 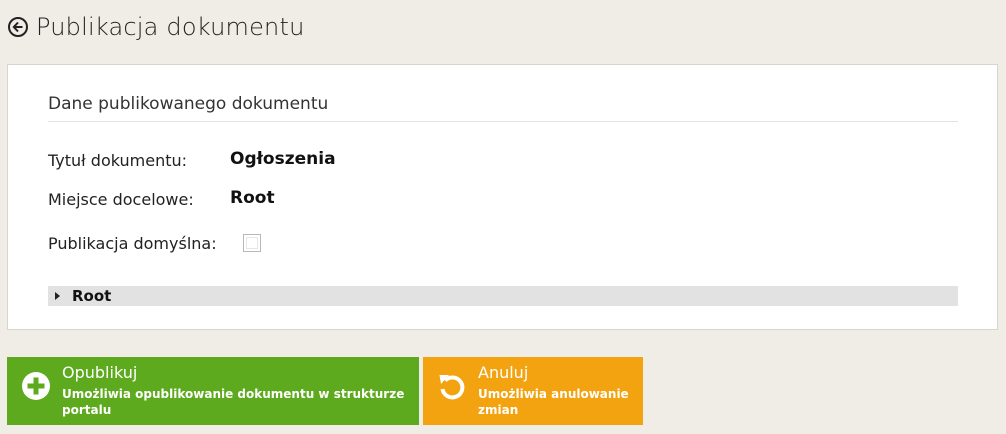 I want to click on cancel-description: Umożliwia anulowanie zmian, so click(x=553, y=402).